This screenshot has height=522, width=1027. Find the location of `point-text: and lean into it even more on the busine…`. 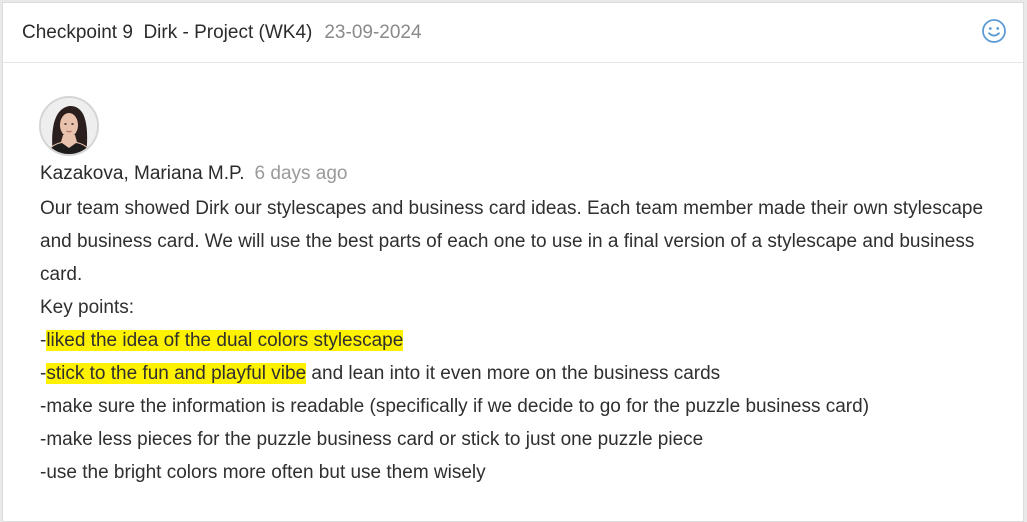

point-text: and lean into it even more on the busine… is located at coordinates (513, 373).